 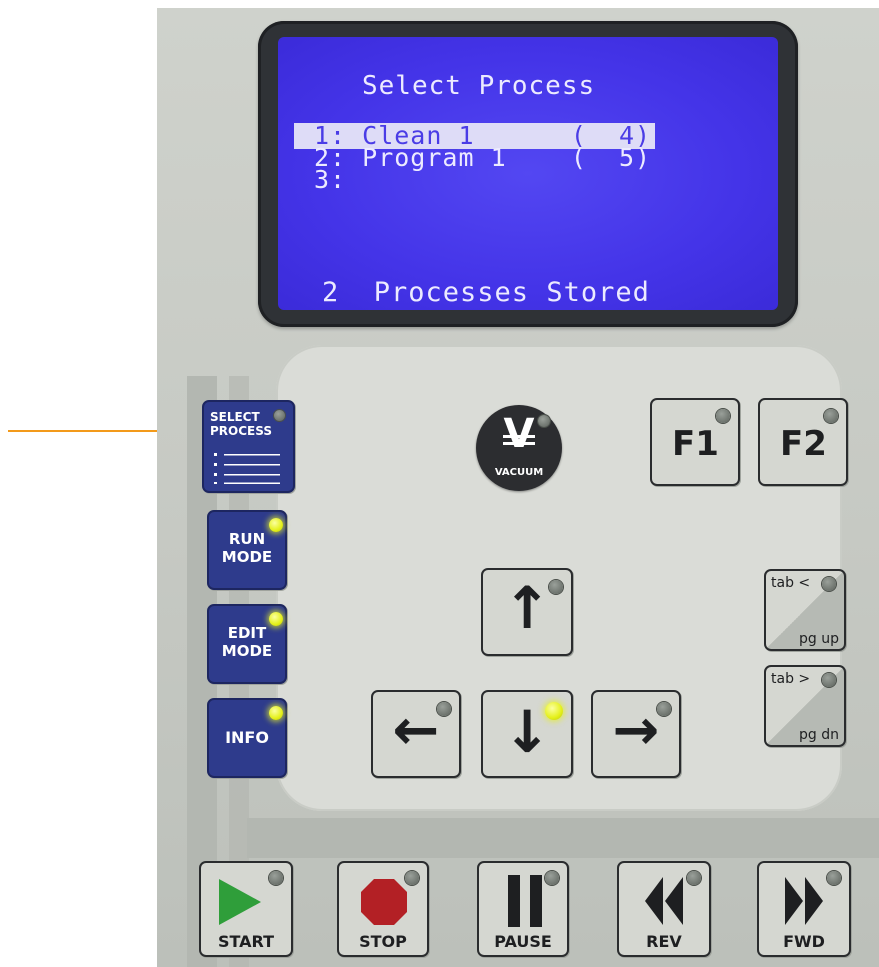 I want to click on start-button: START, so click(x=246, y=909).